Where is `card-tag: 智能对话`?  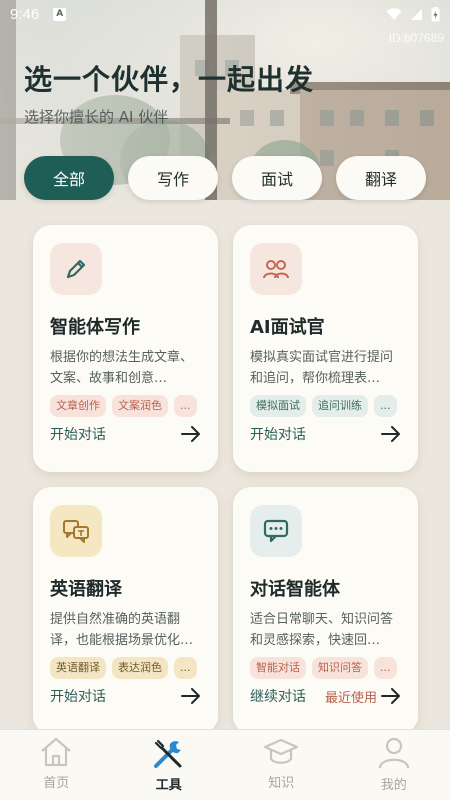 card-tag: 智能对话 is located at coordinates (278, 668).